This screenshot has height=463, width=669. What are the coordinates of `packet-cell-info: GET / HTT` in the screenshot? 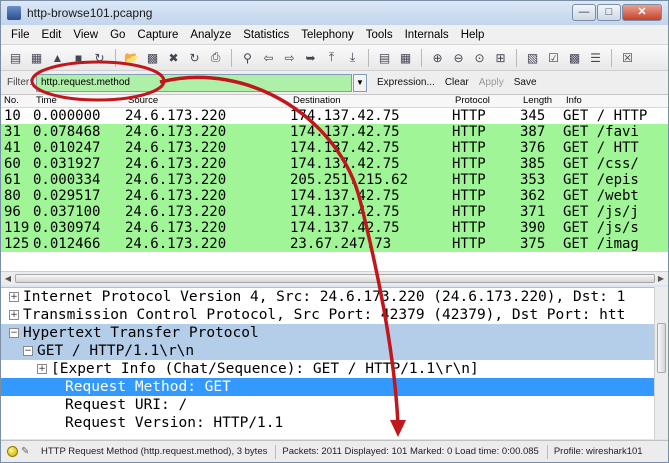 It's located at (601, 148).